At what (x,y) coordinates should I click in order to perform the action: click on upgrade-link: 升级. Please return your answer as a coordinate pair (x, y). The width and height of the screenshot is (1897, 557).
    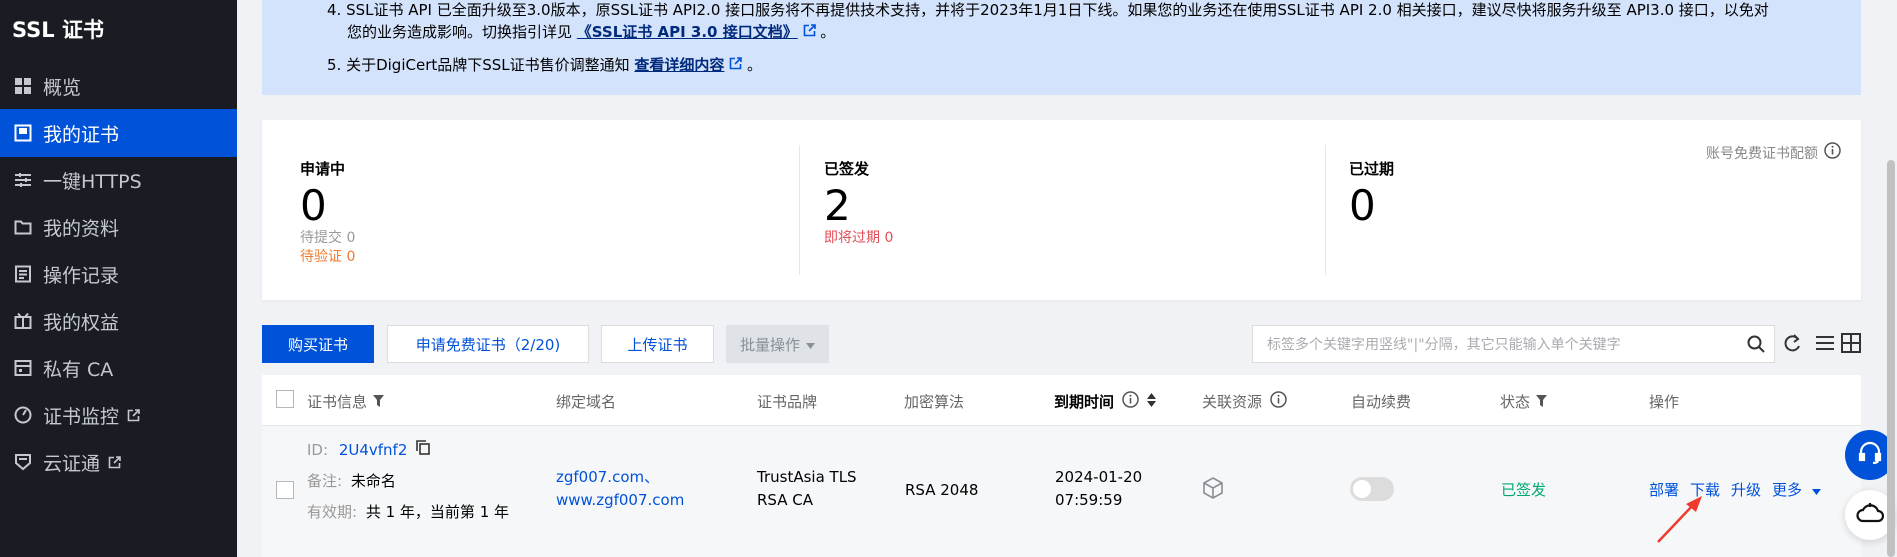
    Looking at the image, I should click on (1746, 490).